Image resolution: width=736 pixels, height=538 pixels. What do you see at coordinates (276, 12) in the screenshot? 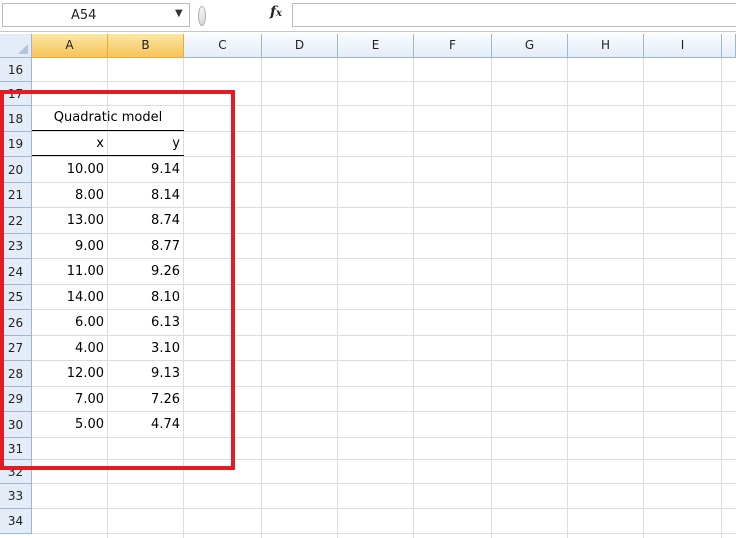
I see `function-icon: fx` at bounding box center [276, 12].